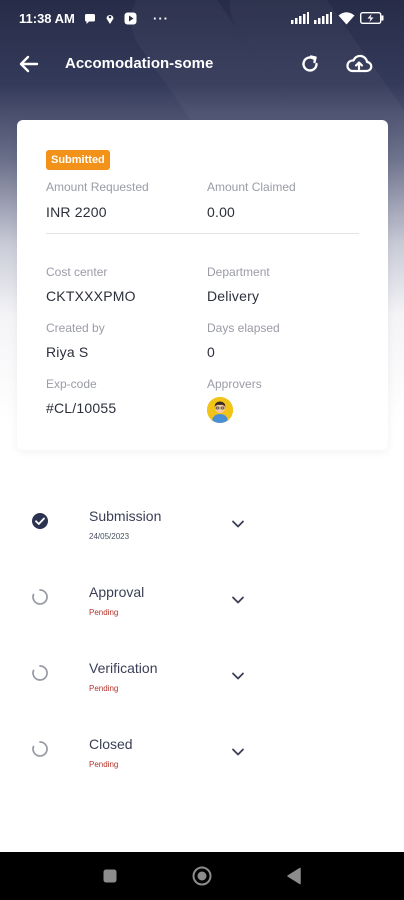 This screenshot has width=404, height=900. Describe the element at coordinates (202, 530) in the screenshot. I see `timeline-step-submission: Submission 24/05/2023` at that location.